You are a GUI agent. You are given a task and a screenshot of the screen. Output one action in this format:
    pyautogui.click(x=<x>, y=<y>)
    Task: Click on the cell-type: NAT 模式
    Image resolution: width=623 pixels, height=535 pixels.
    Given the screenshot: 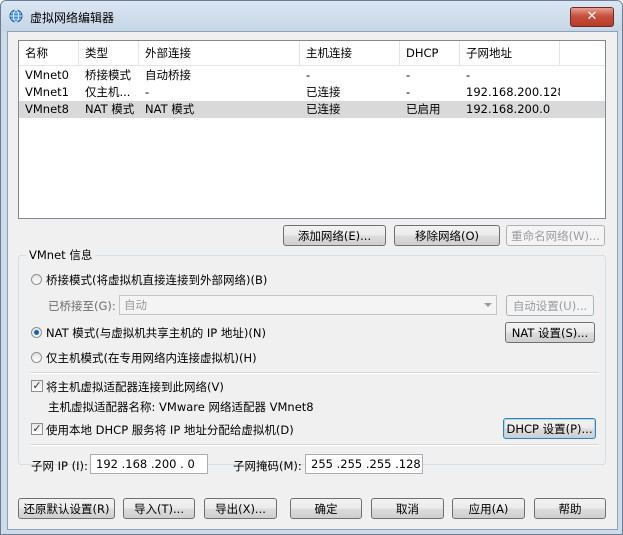 What is the action you would take?
    pyautogui.click(x=110, y=109)
    